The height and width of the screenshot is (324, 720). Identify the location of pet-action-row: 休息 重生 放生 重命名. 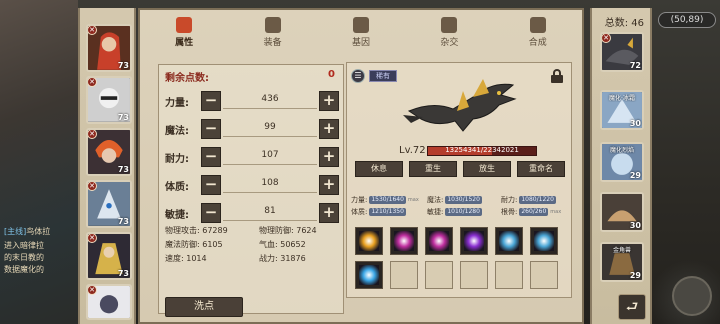
(460, 169).